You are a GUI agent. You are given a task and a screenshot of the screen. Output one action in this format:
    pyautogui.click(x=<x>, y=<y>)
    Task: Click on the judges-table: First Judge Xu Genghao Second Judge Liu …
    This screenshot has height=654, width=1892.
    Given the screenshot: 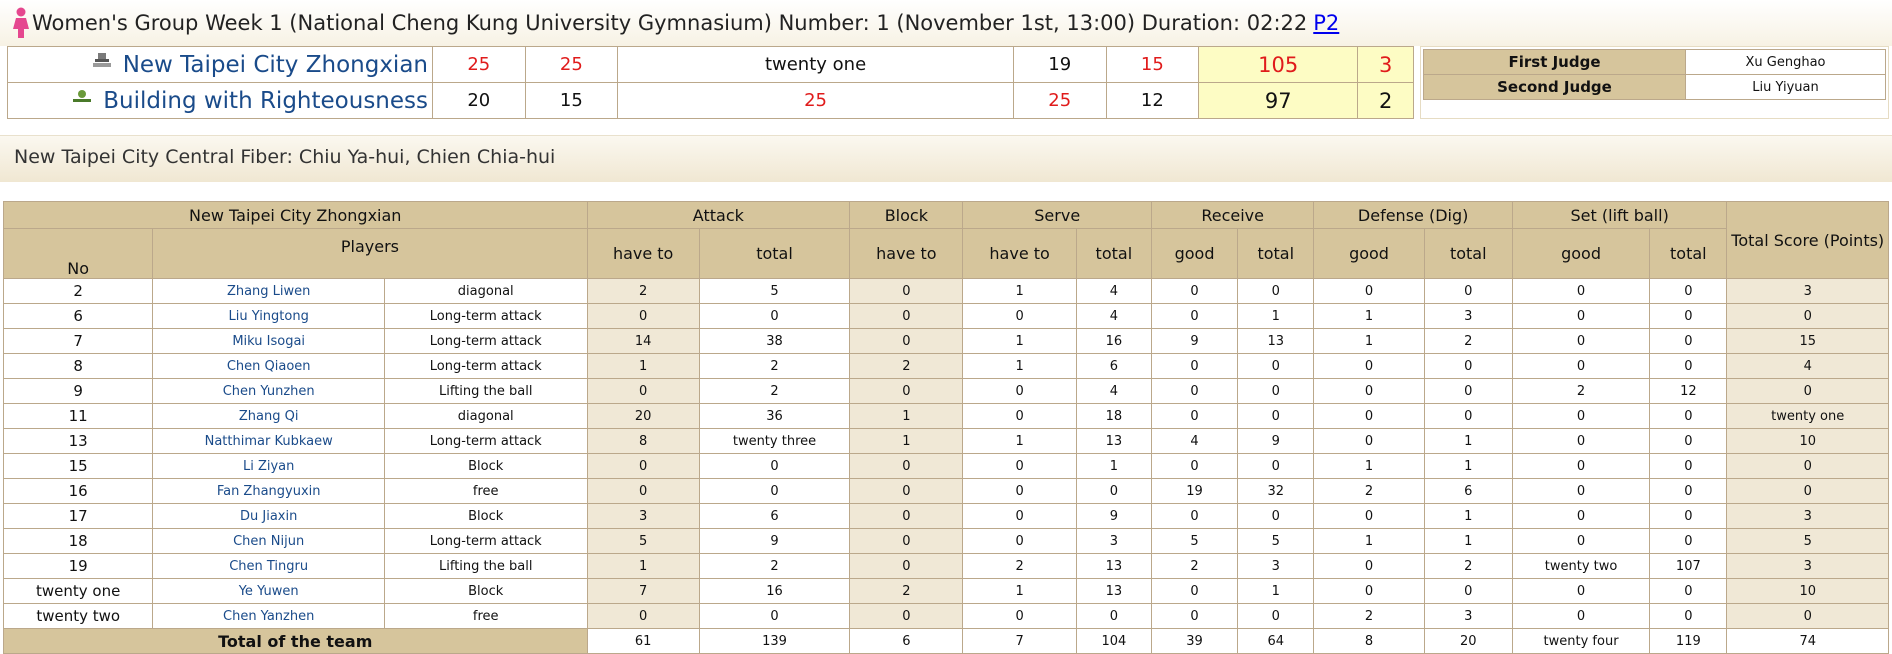 What is the action you would take?
    pyautogui.click(x=1654, y=74)
    